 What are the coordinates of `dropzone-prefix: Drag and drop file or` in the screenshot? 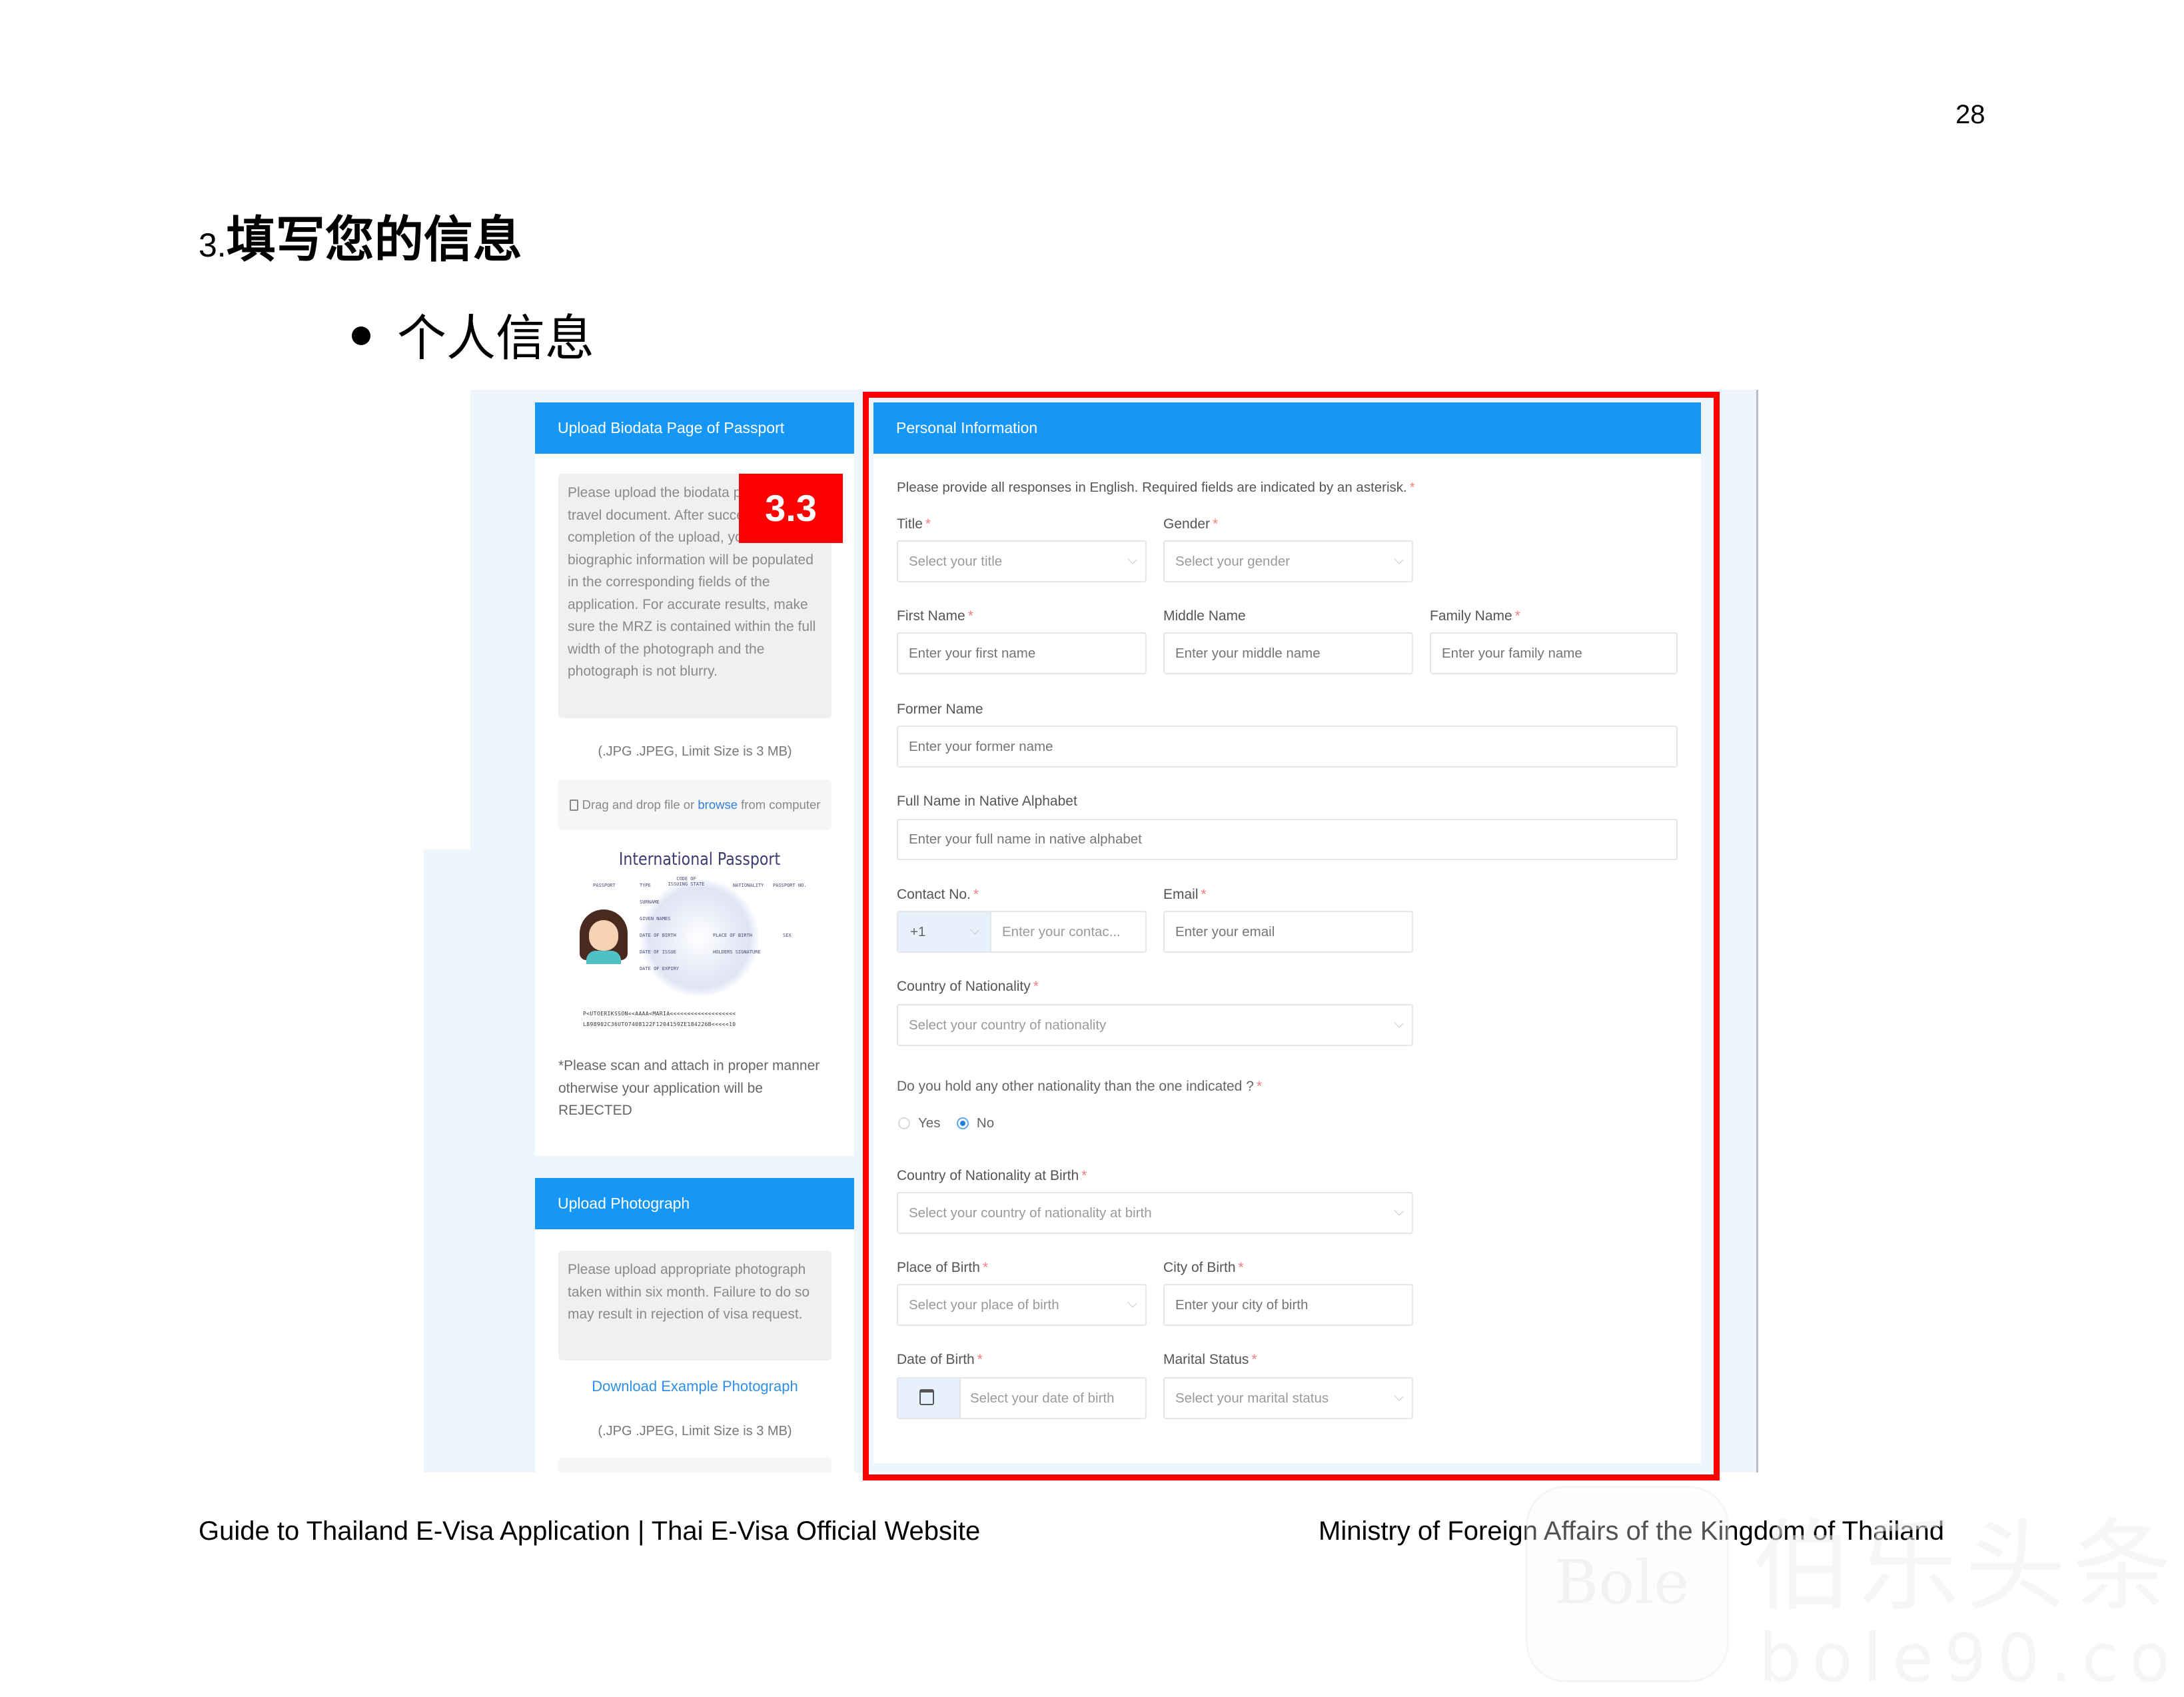 It's located at (638, 805).